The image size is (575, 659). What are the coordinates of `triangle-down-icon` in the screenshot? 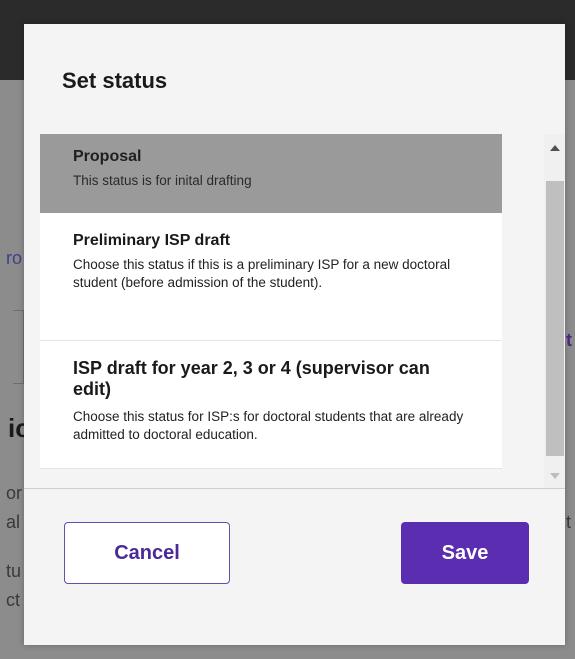 It's located at (554, 476).